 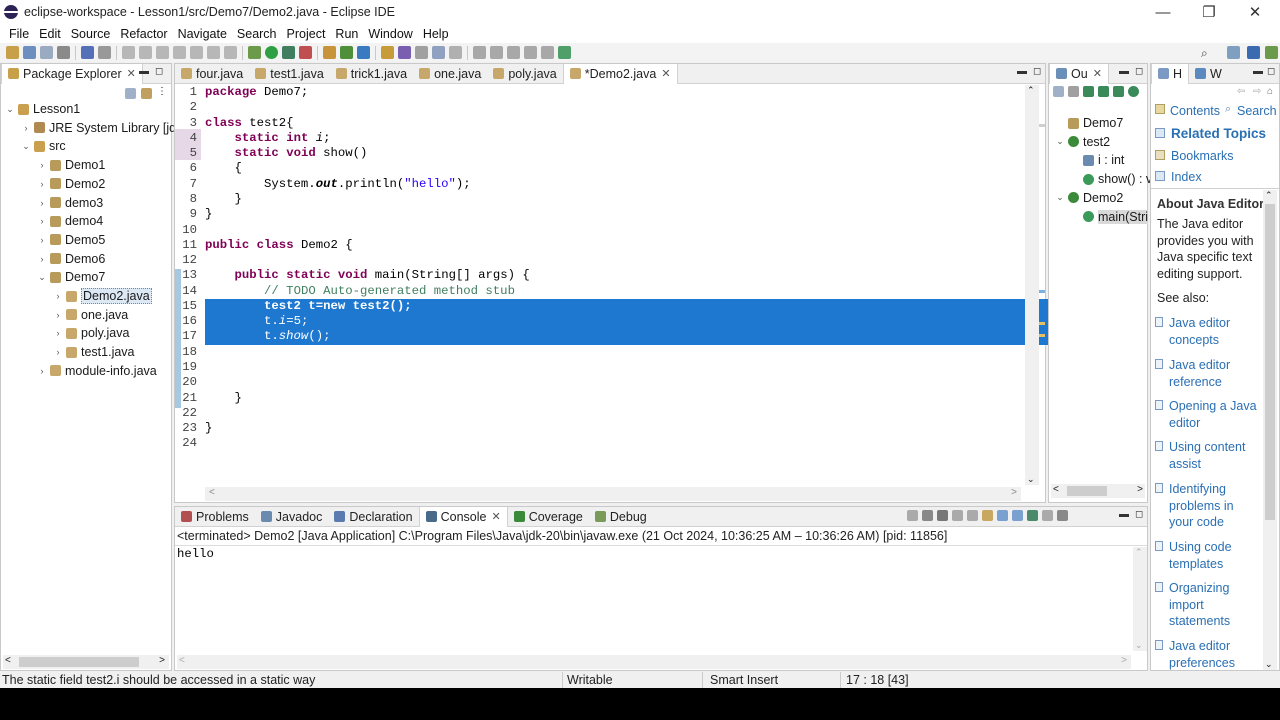 I want to click on console-output: hello, so click(x=195, y=554).